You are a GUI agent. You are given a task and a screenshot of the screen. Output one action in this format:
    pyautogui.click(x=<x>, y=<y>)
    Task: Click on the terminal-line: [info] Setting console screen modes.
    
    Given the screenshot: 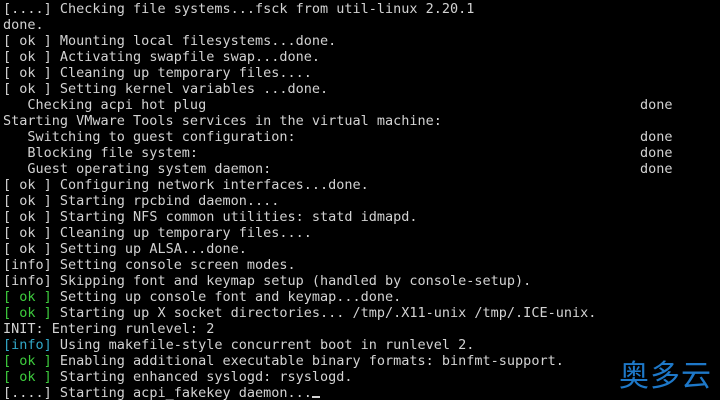 What is the action you would take?
    pyautogui.click(x=361, y=265)
    